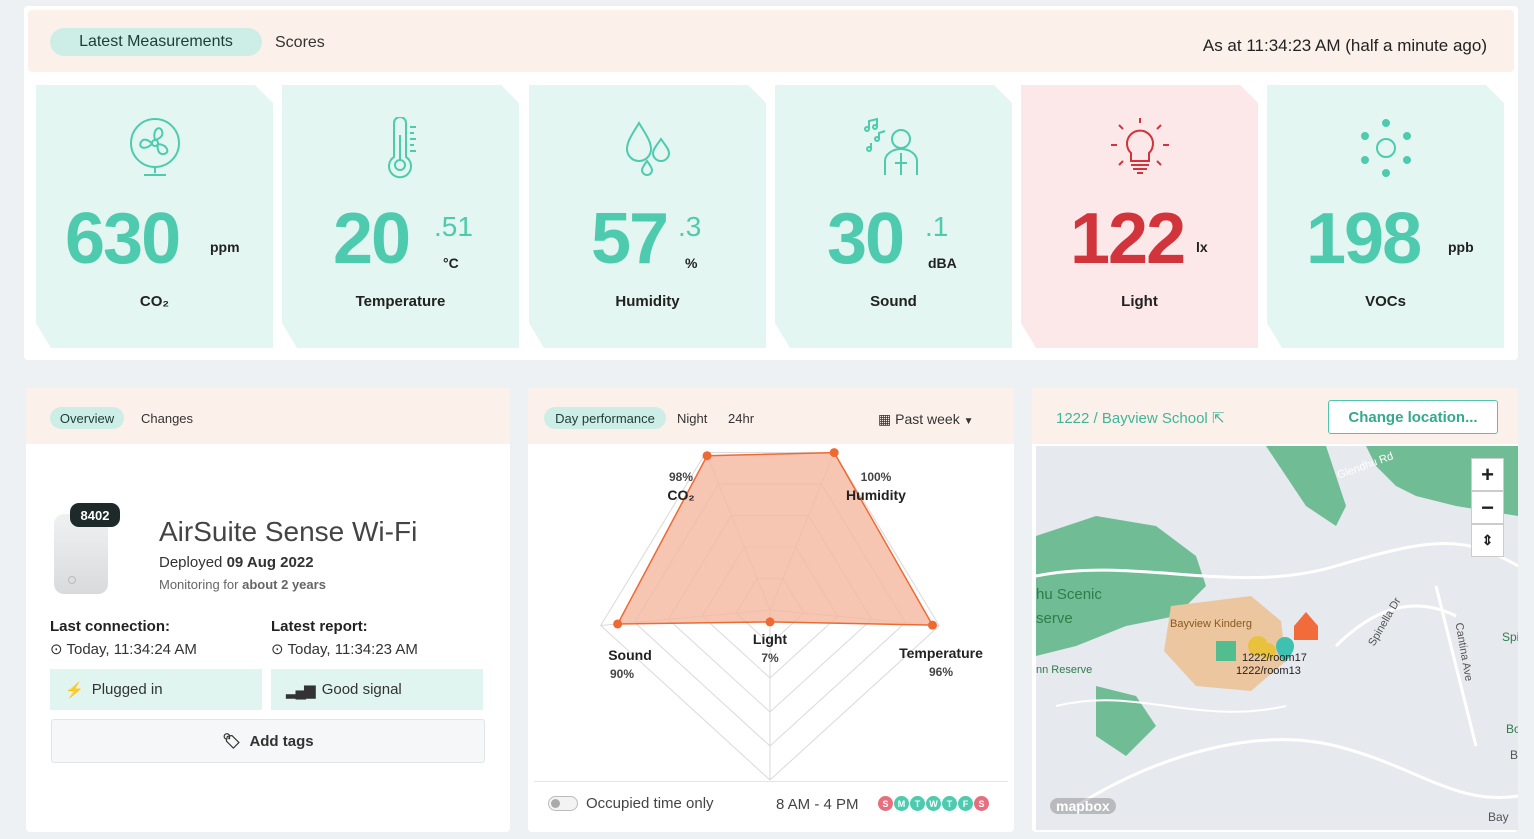  What do you see at coordinates (937, 226) in the screenshot?
I see `sound-decimal: .1` at bounding box center [937, 226].